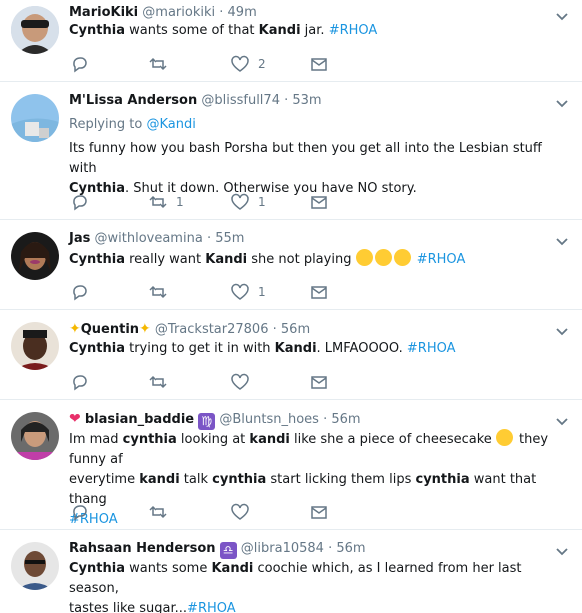 Image resolution: width=582 pixels, height=613 pixels. What do you see at coordinates (178, 12) in the screenshot?
I see `author-handle: @mariokiki` at bounding box center [178, 12].